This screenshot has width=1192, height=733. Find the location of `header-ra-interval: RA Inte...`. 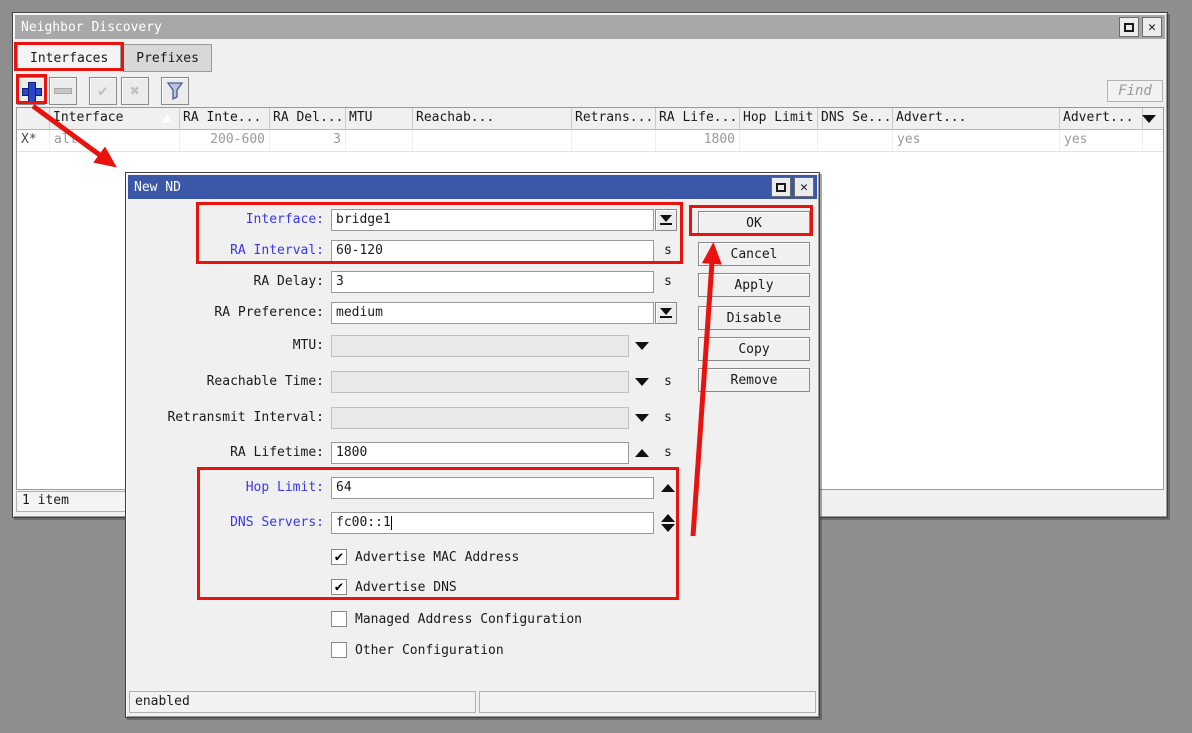

header-ra-interval: RA Inte... is located at coordinates (225, 118).